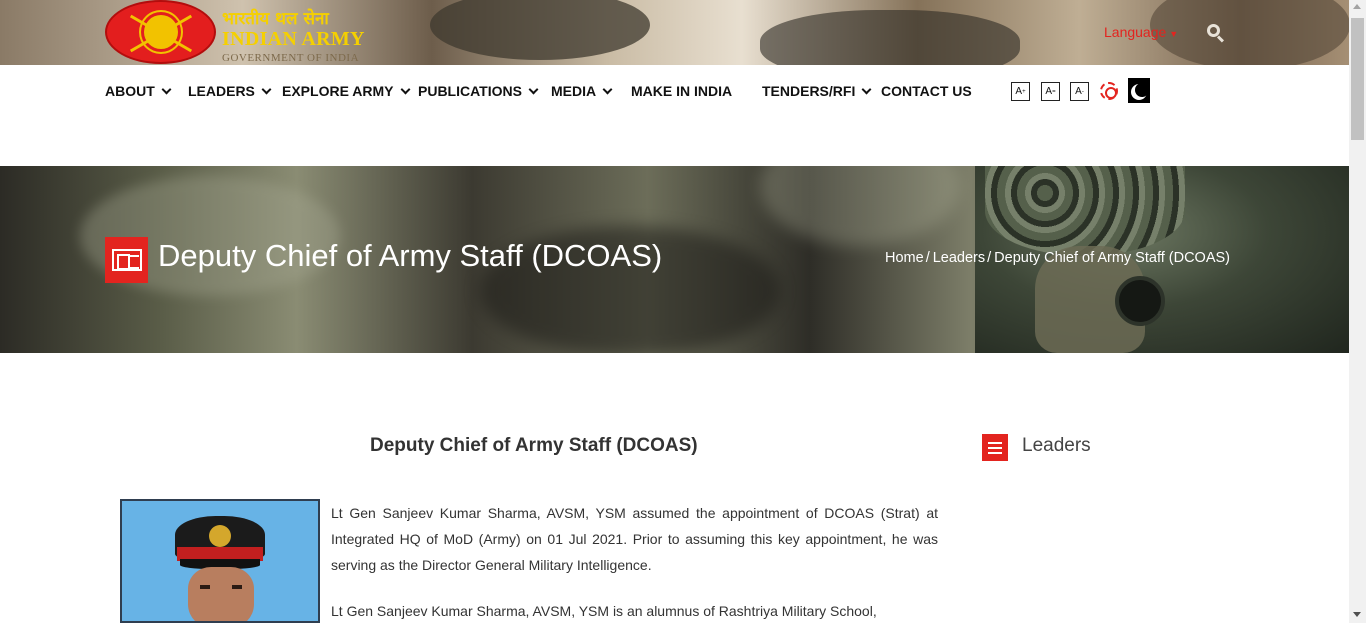  What do you see at coordinates (291, 58) in the screenshot?
I see `logo-subtitle: GOVERNMENT OF INDIA` at bounding box center [291, 58].